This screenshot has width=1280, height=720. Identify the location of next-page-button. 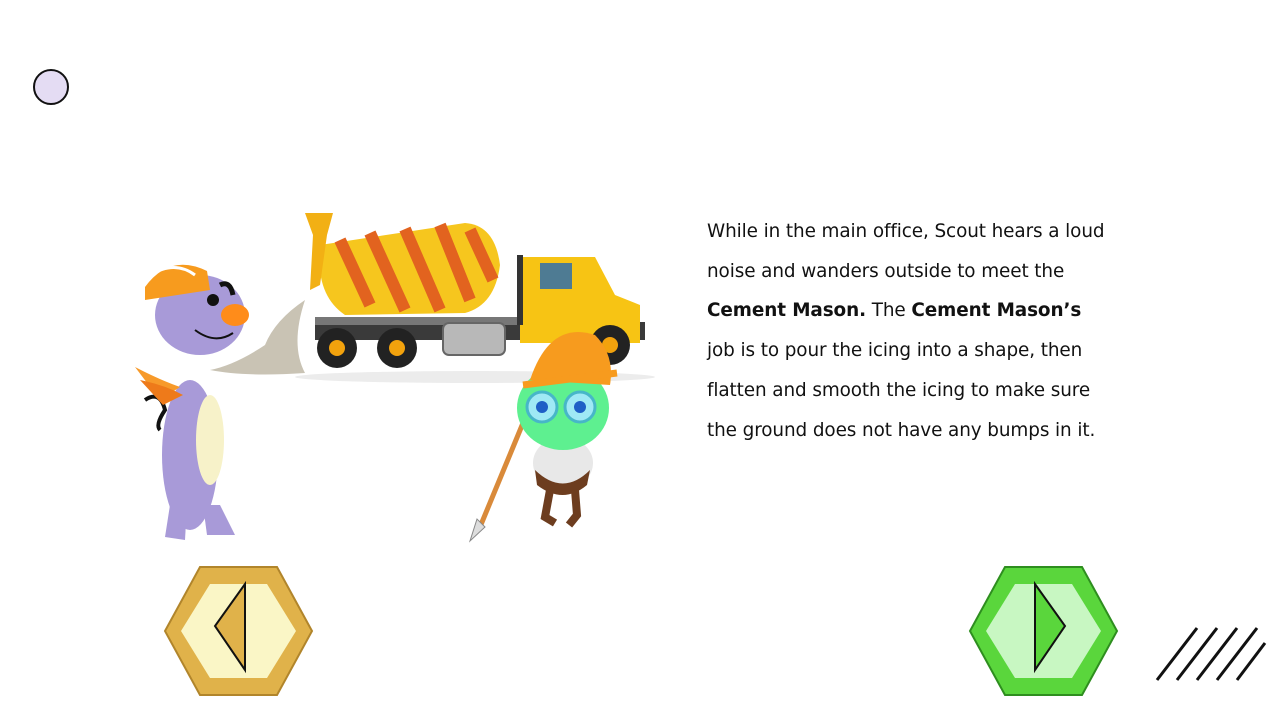
(1042, 631).